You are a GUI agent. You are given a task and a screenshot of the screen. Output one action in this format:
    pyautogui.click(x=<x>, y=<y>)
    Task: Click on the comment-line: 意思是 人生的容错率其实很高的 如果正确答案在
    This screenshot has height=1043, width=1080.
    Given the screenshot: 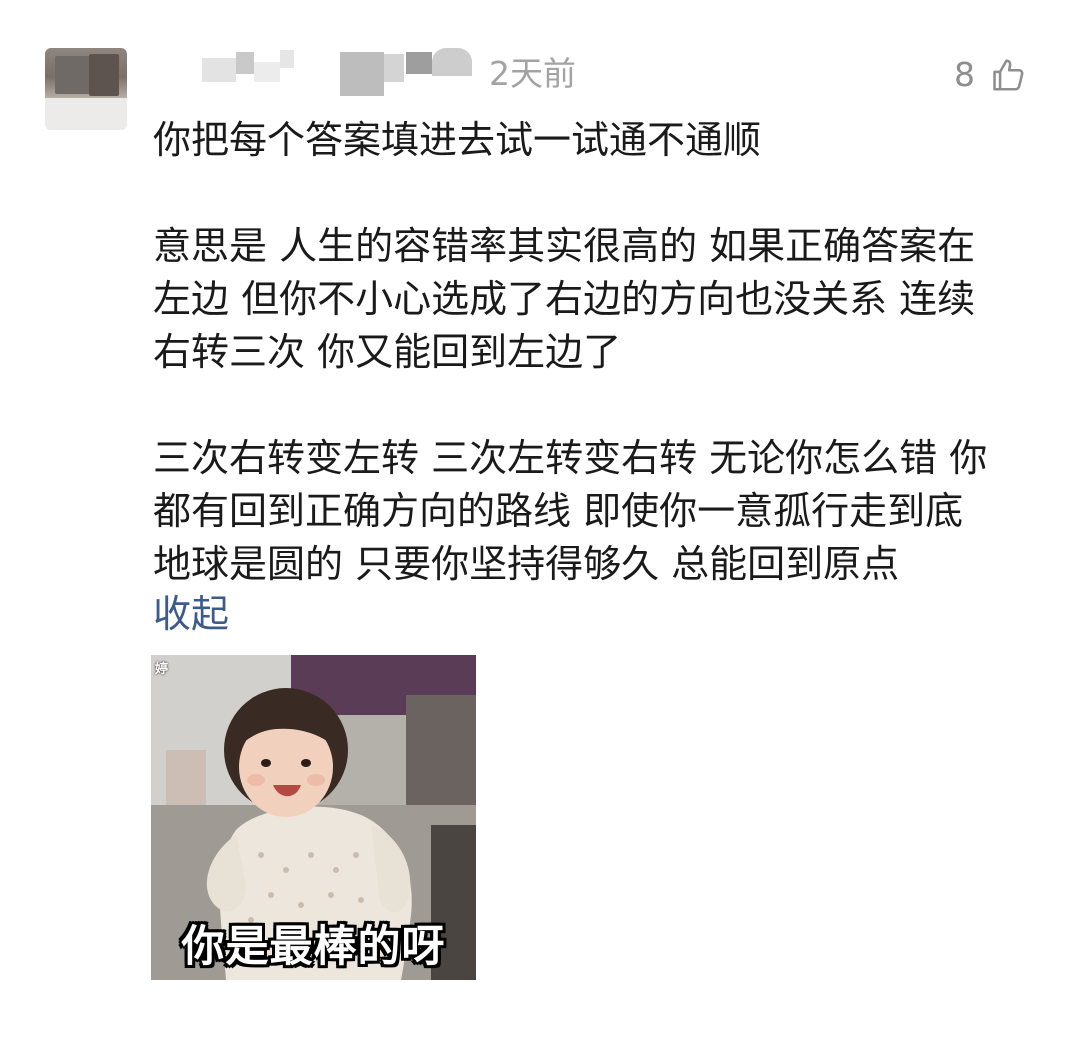 What is the action you would take?
    pyautogui.click(x=564, y=246)
    